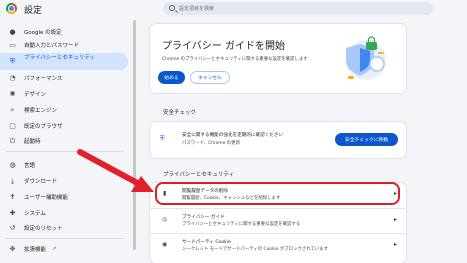 The height and width of the screenshot is (263, 467). What do you see at coordinates (255, 249) in the screenshot?
I see `row-description: シークレット モードでサードパーティの Cookie がブロックされています` at bounding box center [255, 249].